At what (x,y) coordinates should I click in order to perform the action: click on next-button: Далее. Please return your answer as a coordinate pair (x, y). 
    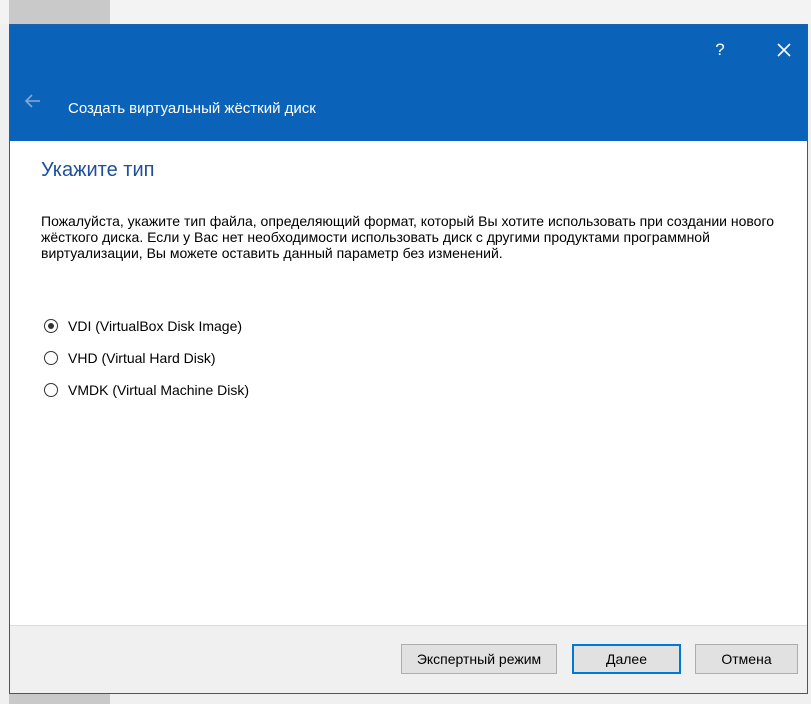
    Looking at the image, I should click on (626, 659).